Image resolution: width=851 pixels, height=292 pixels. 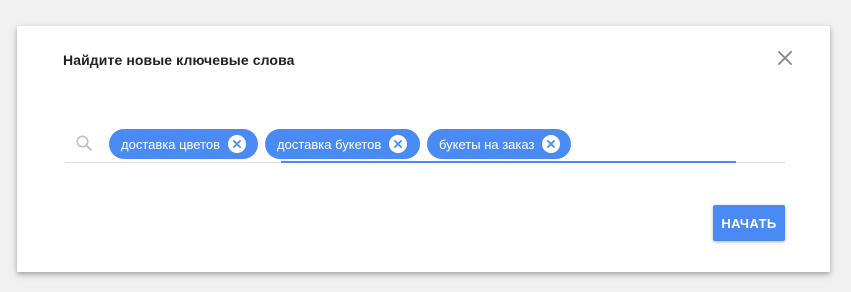 What do you see at coordinates (171, 144) in the screenshot?
I see `keyword-chip-label: доставка цветов` at bounding box center [171, 144].